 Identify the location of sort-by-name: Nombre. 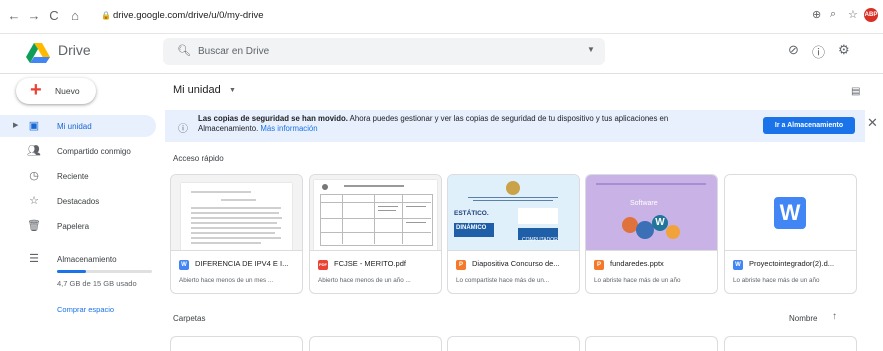
(803, 318).